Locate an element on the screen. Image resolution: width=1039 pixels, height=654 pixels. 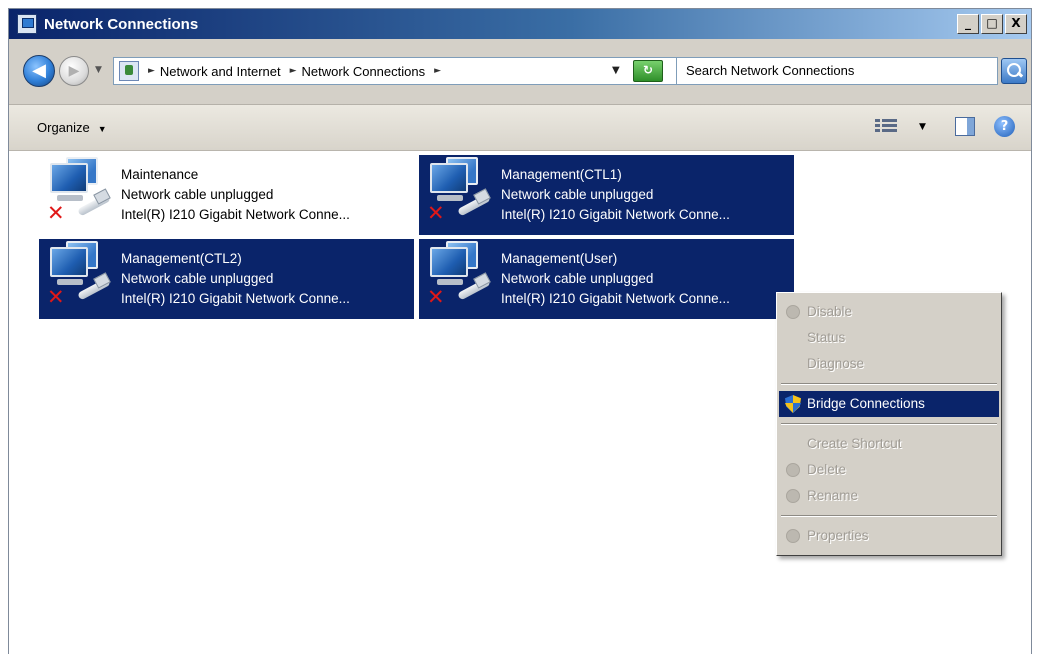
menu-item-delete: Delete is located at coordinates (889, 470).